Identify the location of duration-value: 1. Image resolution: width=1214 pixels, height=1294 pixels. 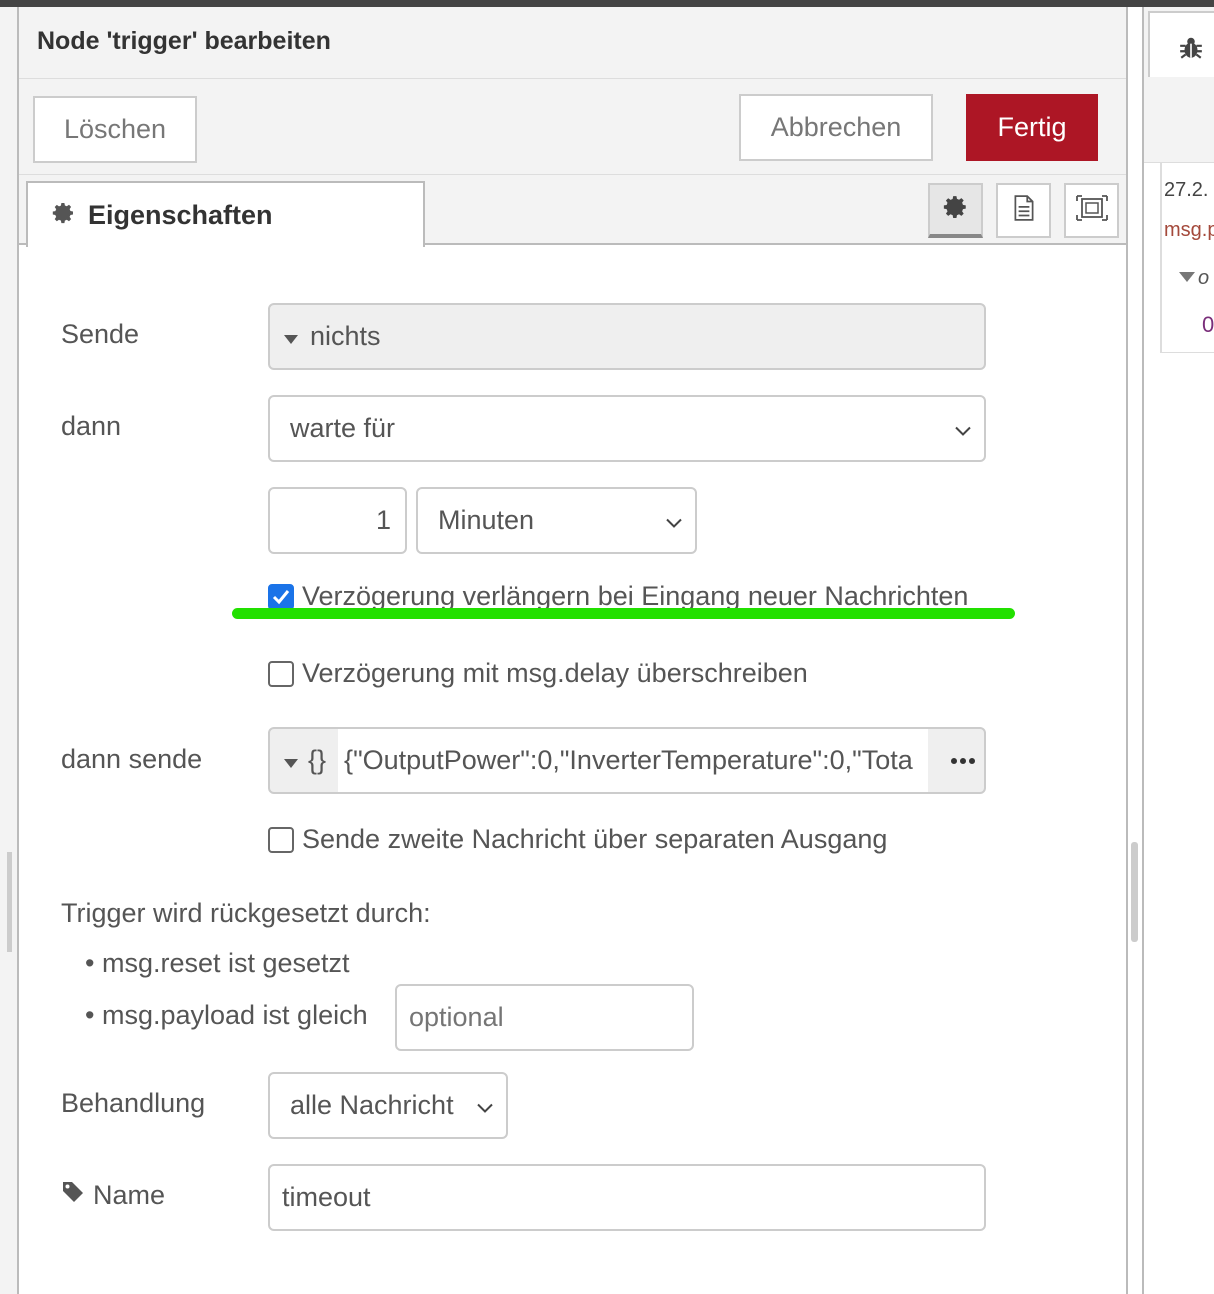
(383, 520).